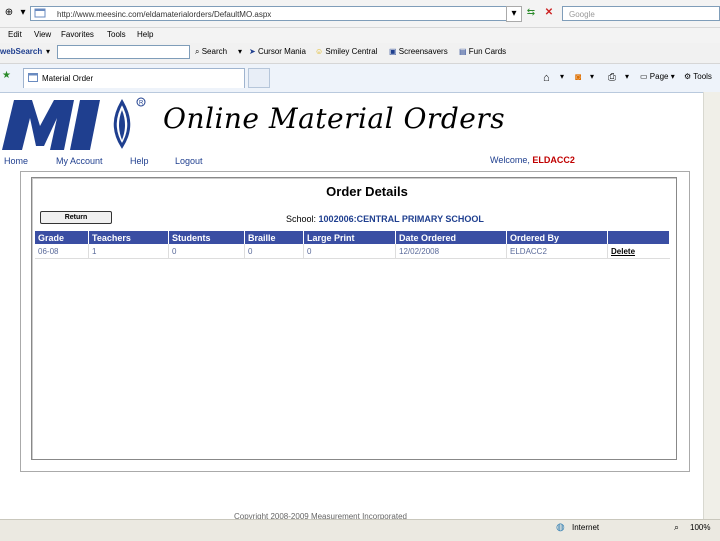 The image size is (720, 541). I want to click on stop-icon: ✕, so click(549, 13).